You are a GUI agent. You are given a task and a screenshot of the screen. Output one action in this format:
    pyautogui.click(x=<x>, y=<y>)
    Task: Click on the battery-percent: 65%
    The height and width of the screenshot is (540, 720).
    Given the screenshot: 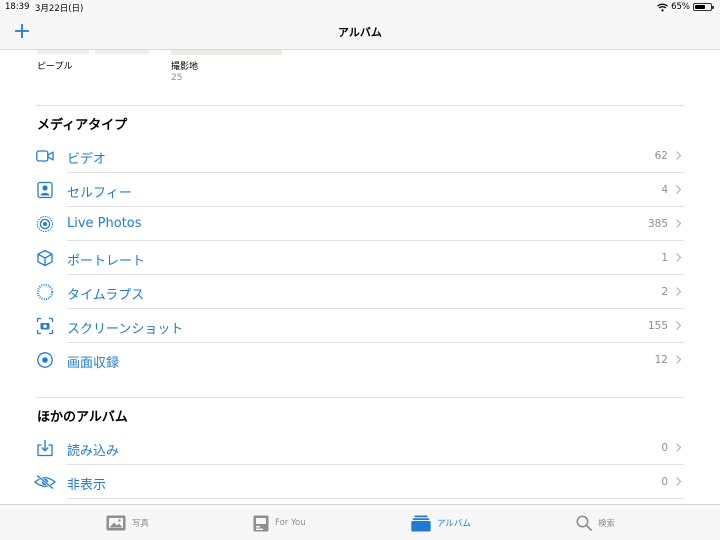 What is the action you would take?
    pyautogui.click(x=680, y=7)
    